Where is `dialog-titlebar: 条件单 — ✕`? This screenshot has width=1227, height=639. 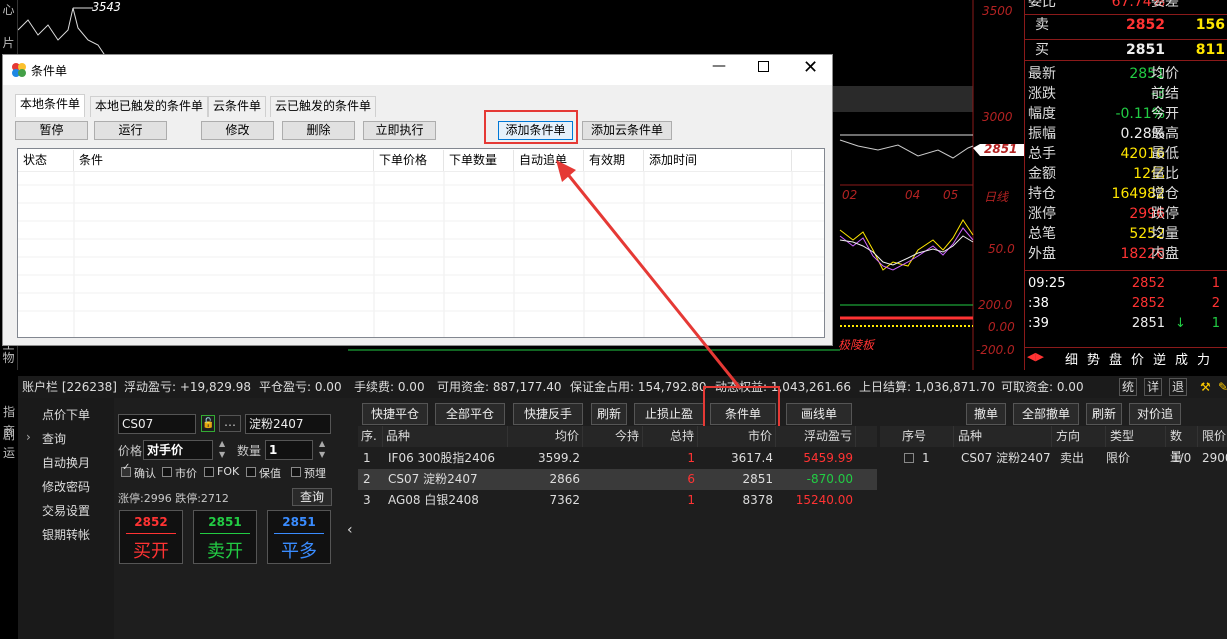 dialog-titlebar: 条件单 — ✕ is located at coordinates (417, 70).